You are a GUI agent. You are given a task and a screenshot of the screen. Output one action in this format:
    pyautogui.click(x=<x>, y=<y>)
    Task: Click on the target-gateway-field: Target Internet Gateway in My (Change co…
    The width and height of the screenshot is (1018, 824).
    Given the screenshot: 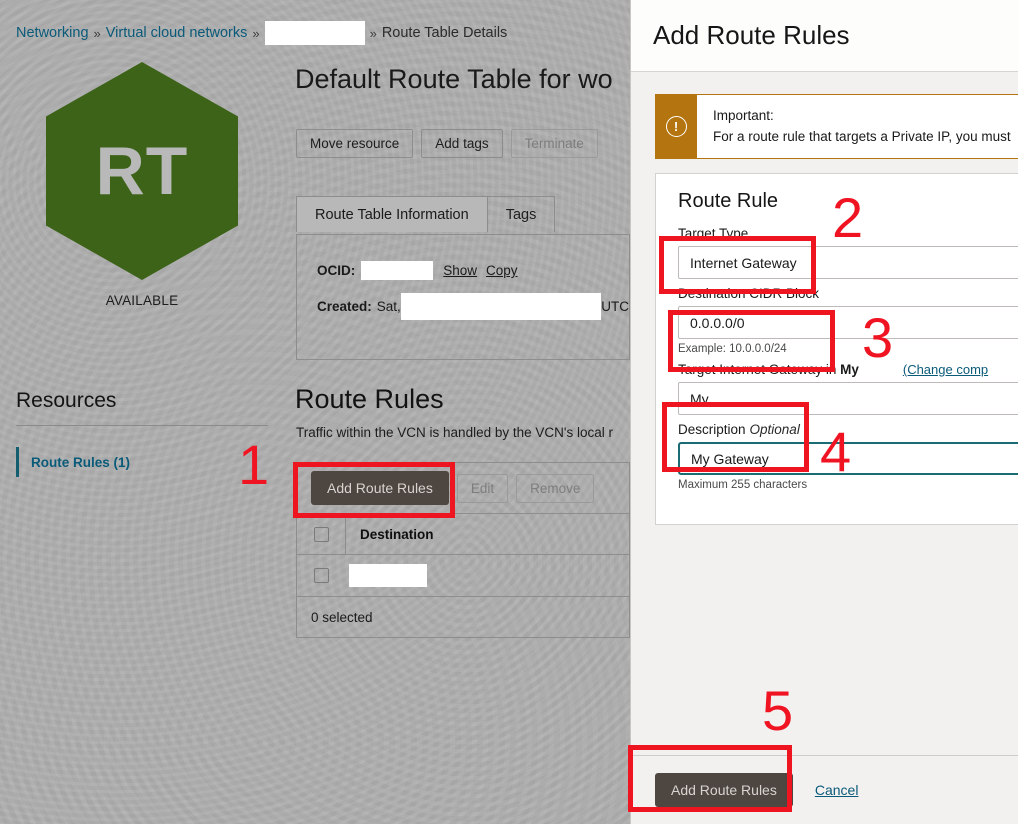 What is the action you would take?
    pyautogui.click(x=848, y=388)
    